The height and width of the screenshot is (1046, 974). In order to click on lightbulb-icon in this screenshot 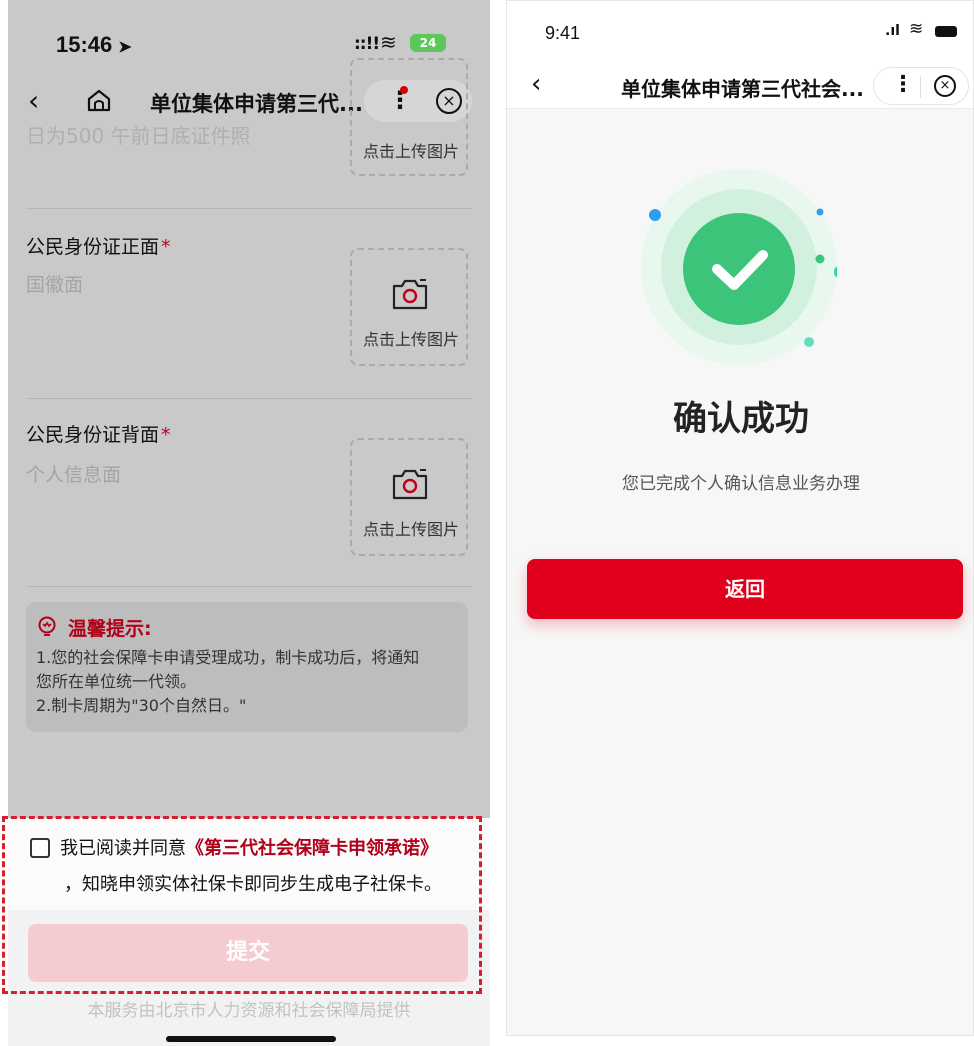, I will do `click(47, 626)`.